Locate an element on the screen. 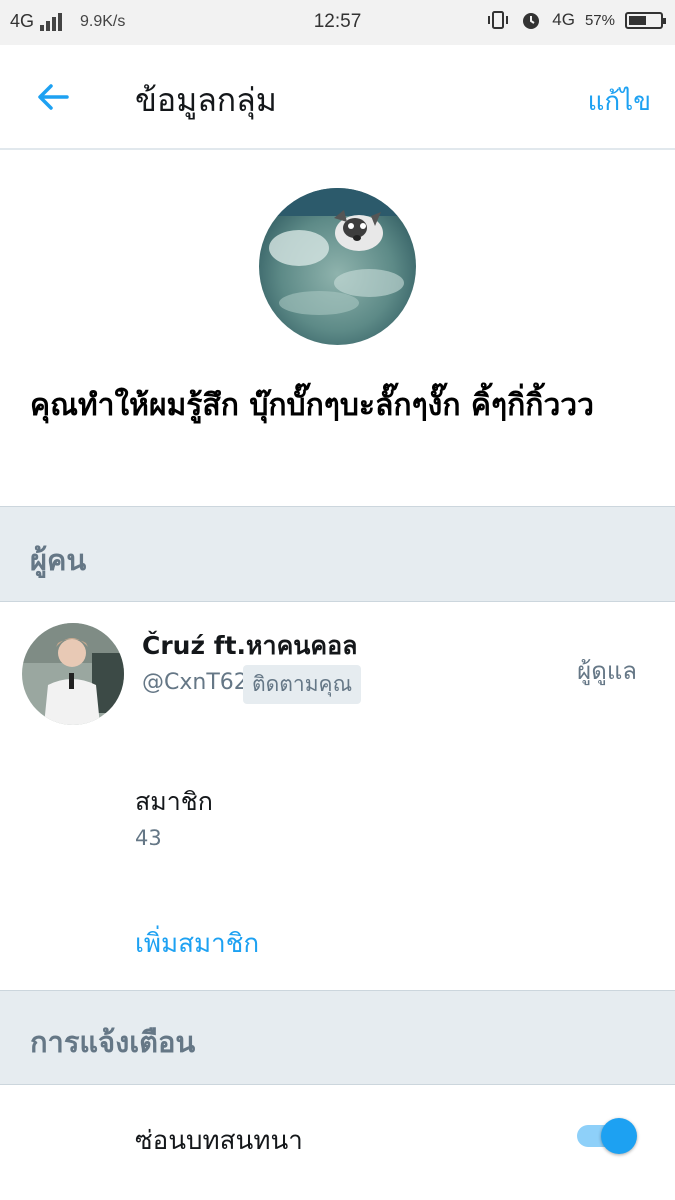 The width and height of the screenshot is (675, 1200). member-handle: @CxnT62 is located at coordinates (195, 682).